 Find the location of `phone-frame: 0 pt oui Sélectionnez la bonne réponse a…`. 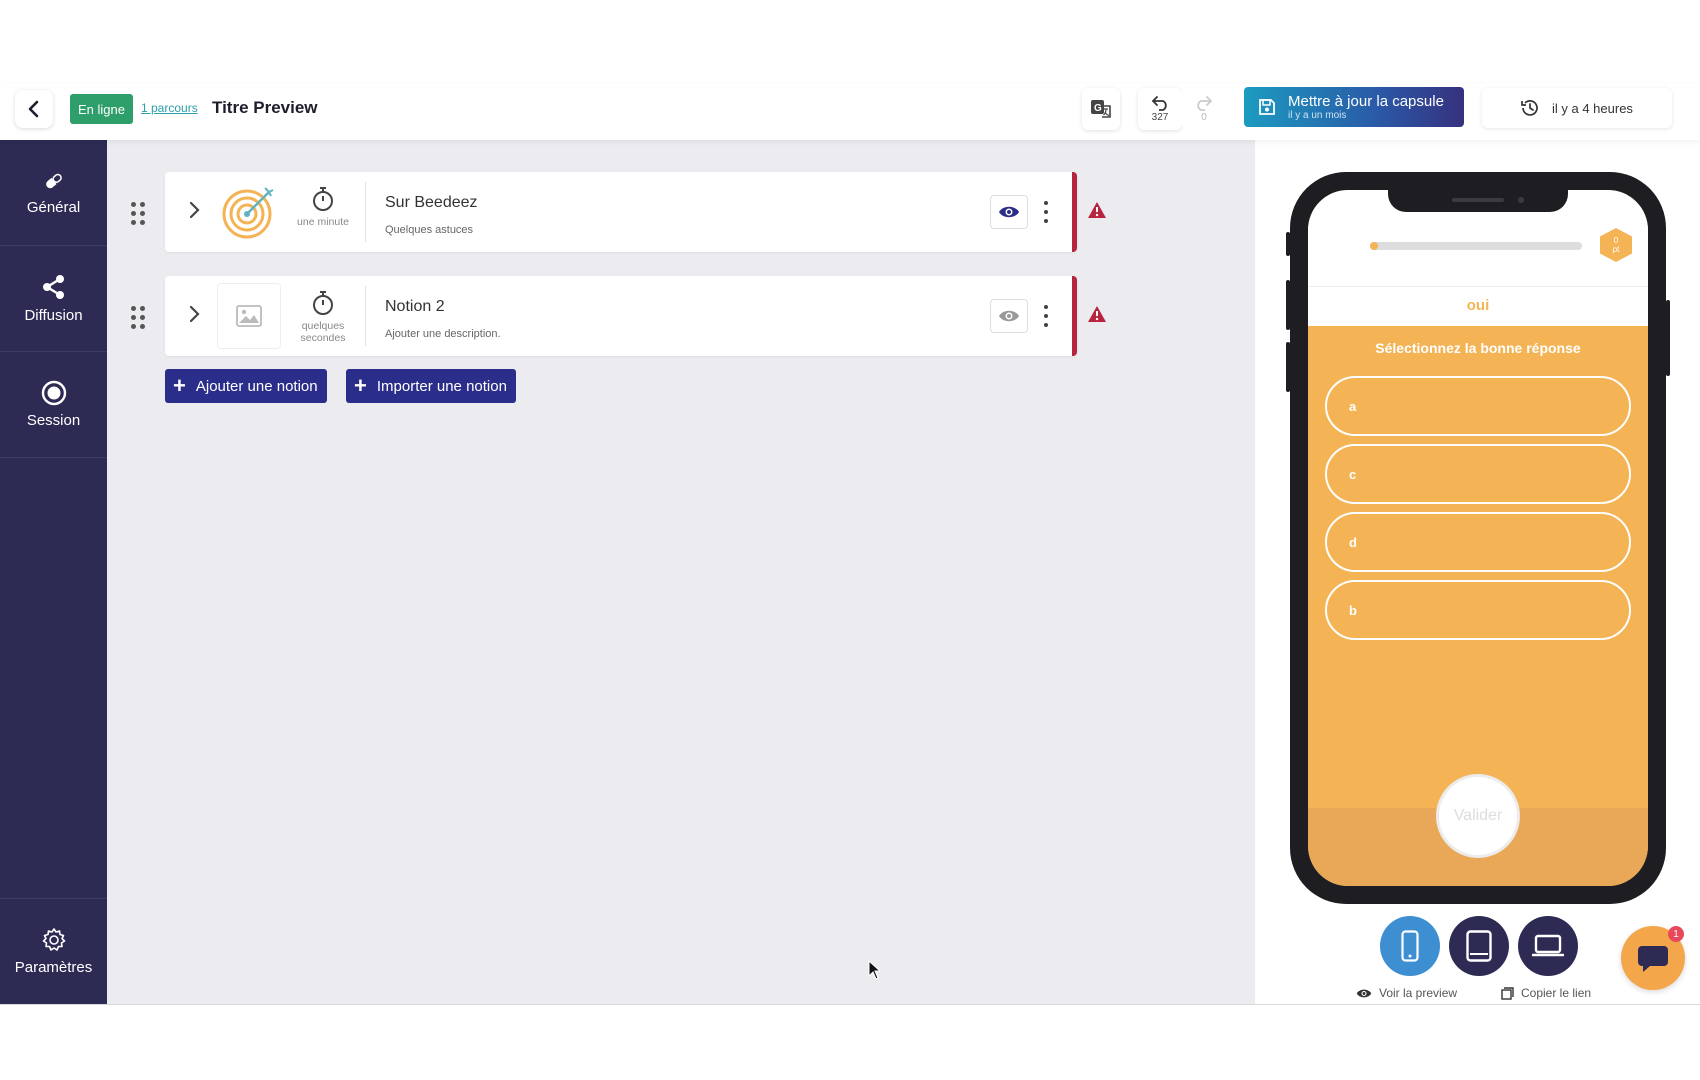

phone-frame: 0 pt oui Sélectionnez la bonne réponse a… is located at coordinates (1478, 538).